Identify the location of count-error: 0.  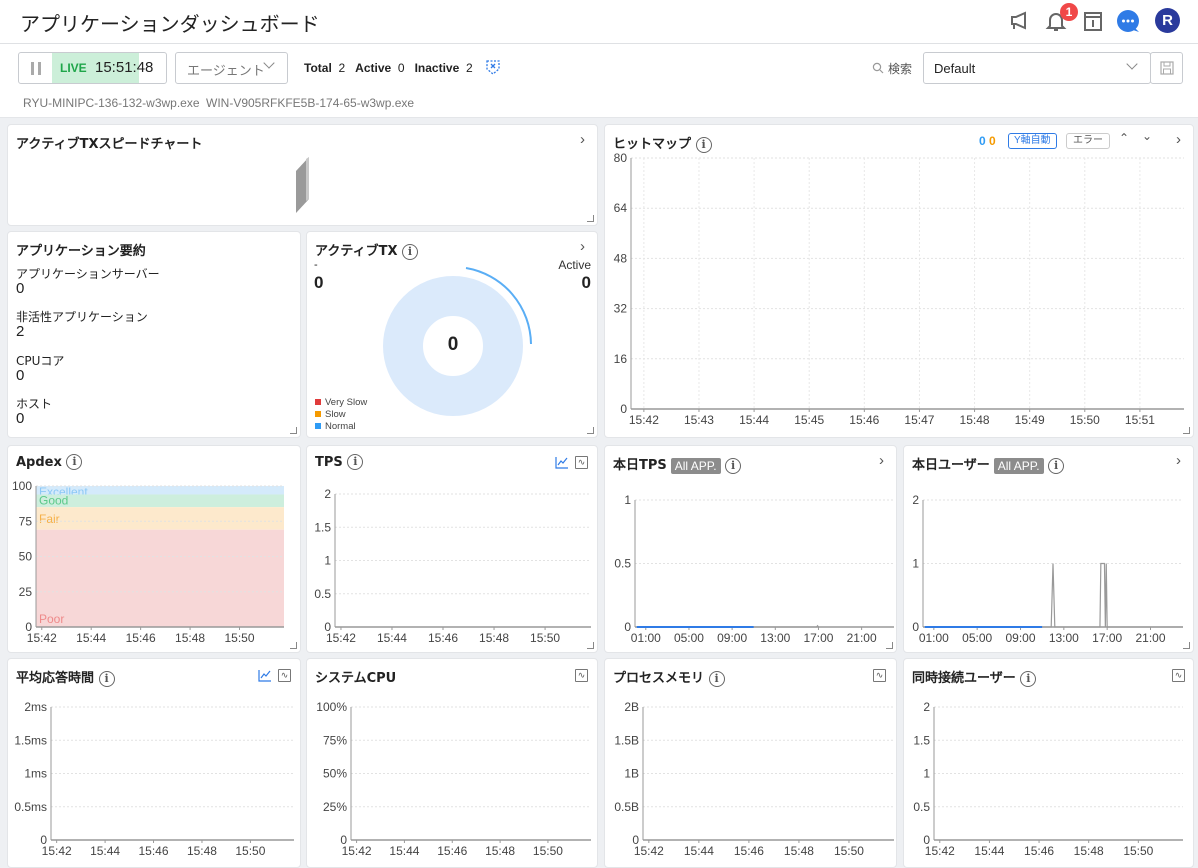
(992, 141).